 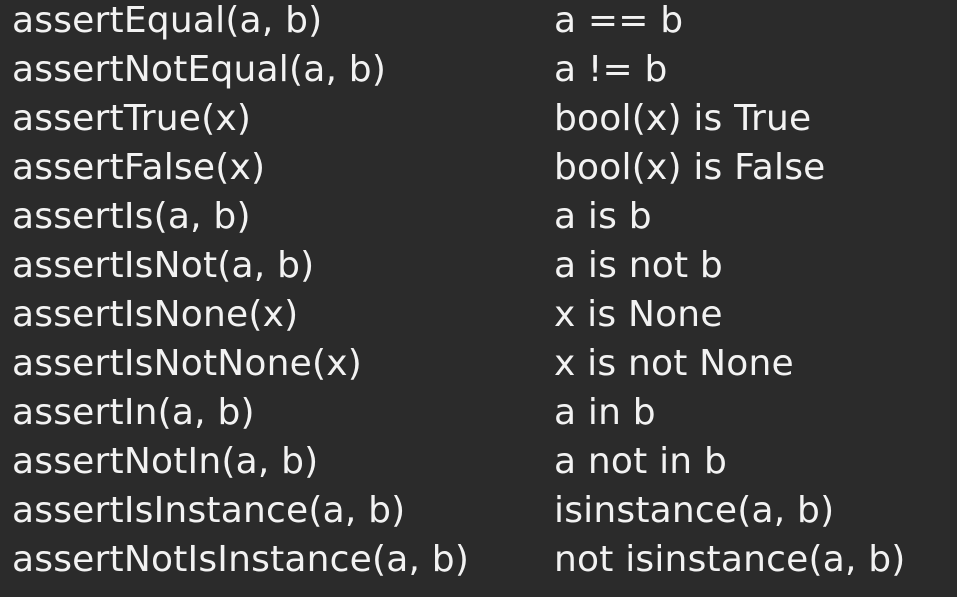 What do you see at coordinates (694, 510) in the screenshot?
I see `equivalent-expression: isinstance(a, b)` at bounding box center [694, 510].